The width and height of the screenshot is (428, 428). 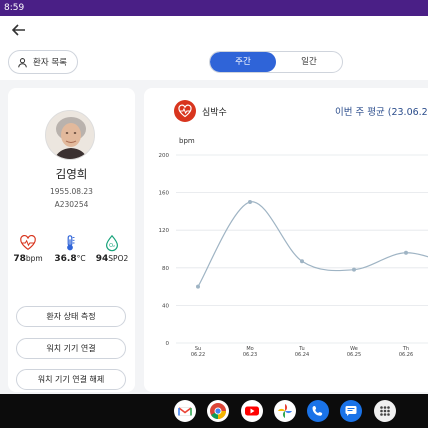 I want to click on oxygen-drop-icon: O₂, so click(x=112, y=243).